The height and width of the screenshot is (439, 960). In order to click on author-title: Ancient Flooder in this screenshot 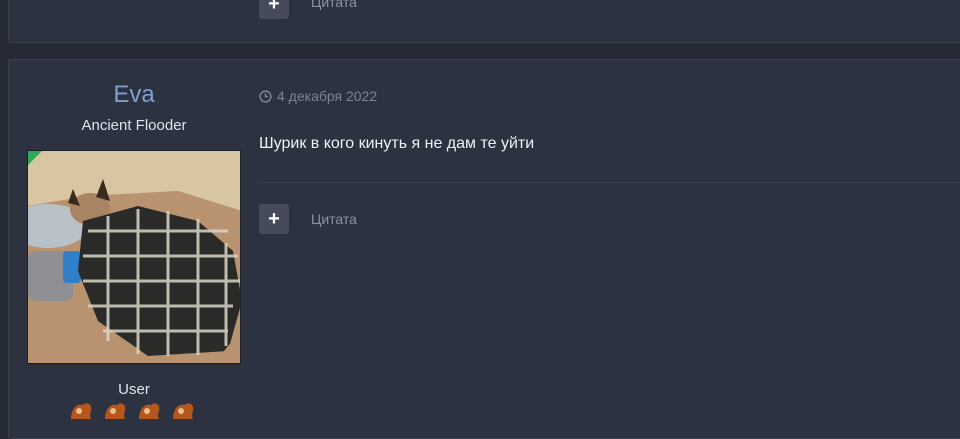, I will do `click(134, 125)`.